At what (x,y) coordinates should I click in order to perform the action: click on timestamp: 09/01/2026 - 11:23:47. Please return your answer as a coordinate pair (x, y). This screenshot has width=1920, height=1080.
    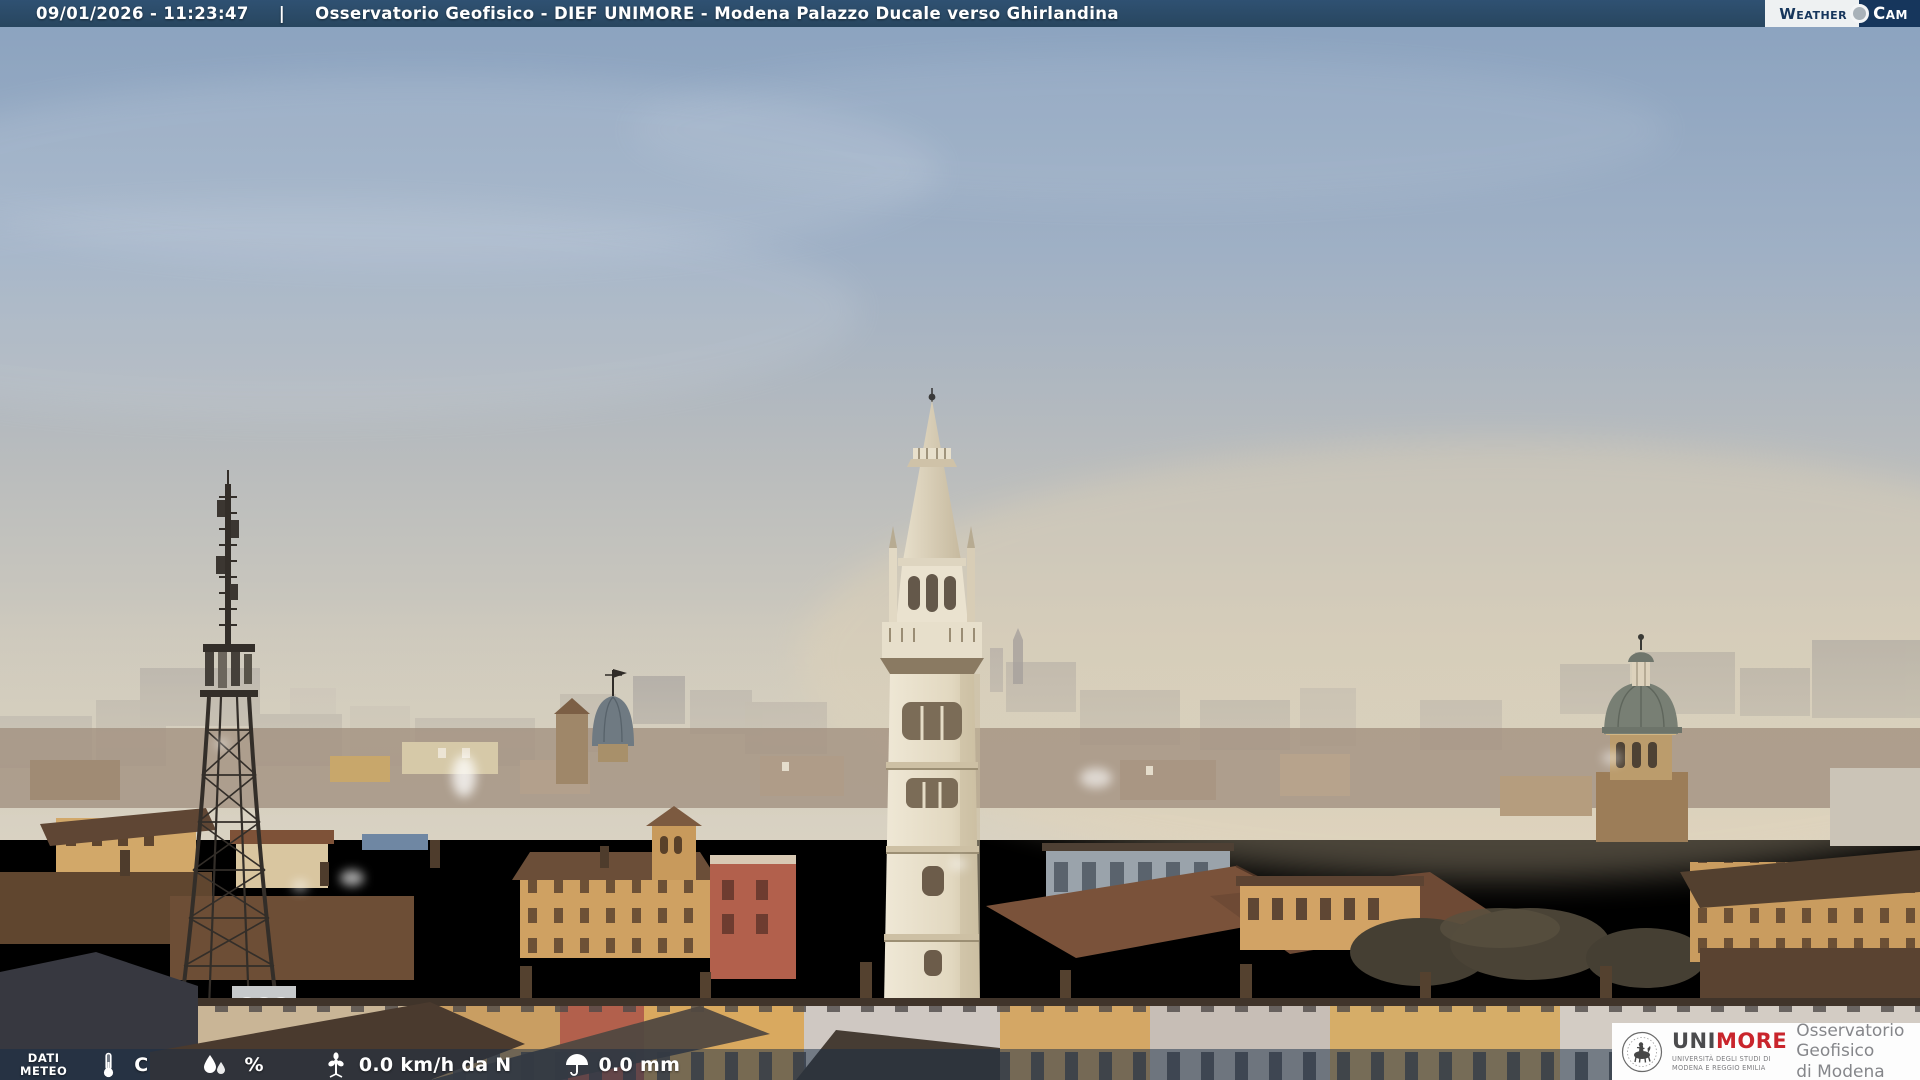
    Looking at the image, I should click on (142, 13).